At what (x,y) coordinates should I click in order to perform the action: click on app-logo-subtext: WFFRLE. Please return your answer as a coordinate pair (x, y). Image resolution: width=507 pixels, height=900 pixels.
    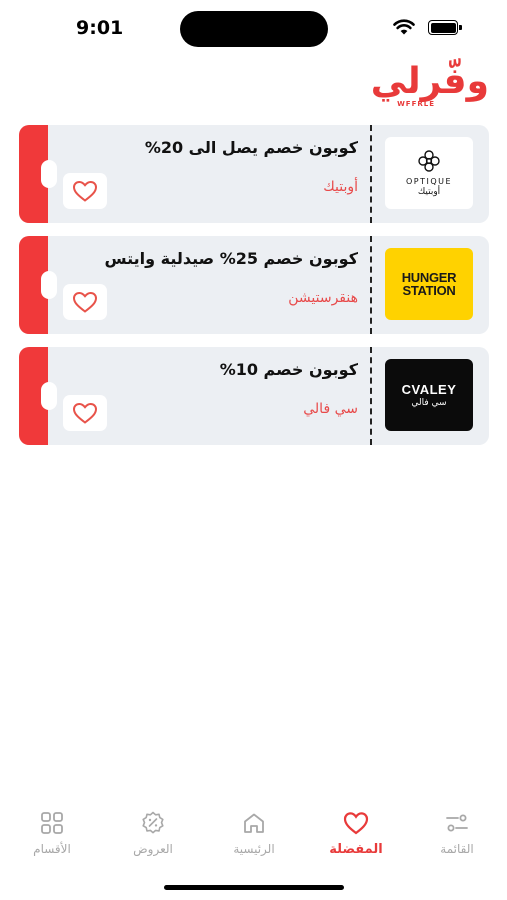
    Looking at the image, I should click on (416, 104).